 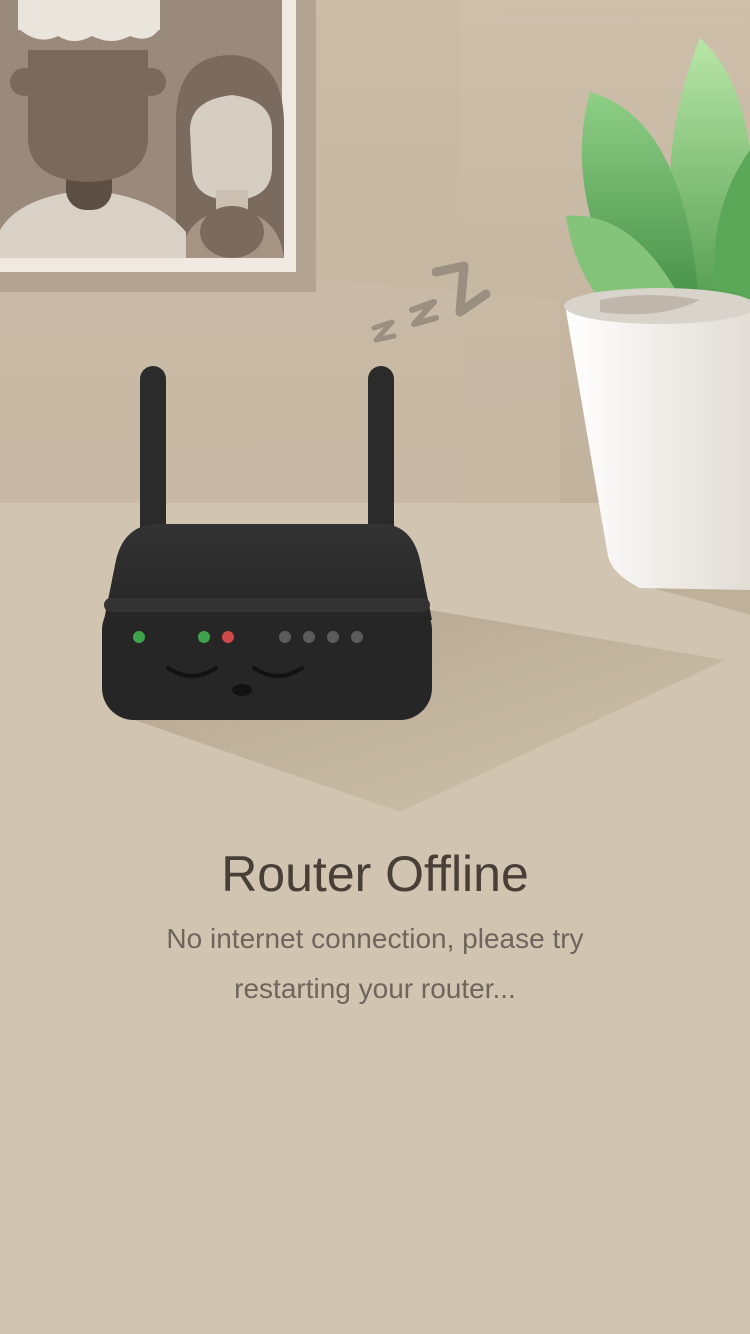 What do you see at coordinates (228, 637) in the screenshot?
I see `led-internet` at bounding box center [228, 637].